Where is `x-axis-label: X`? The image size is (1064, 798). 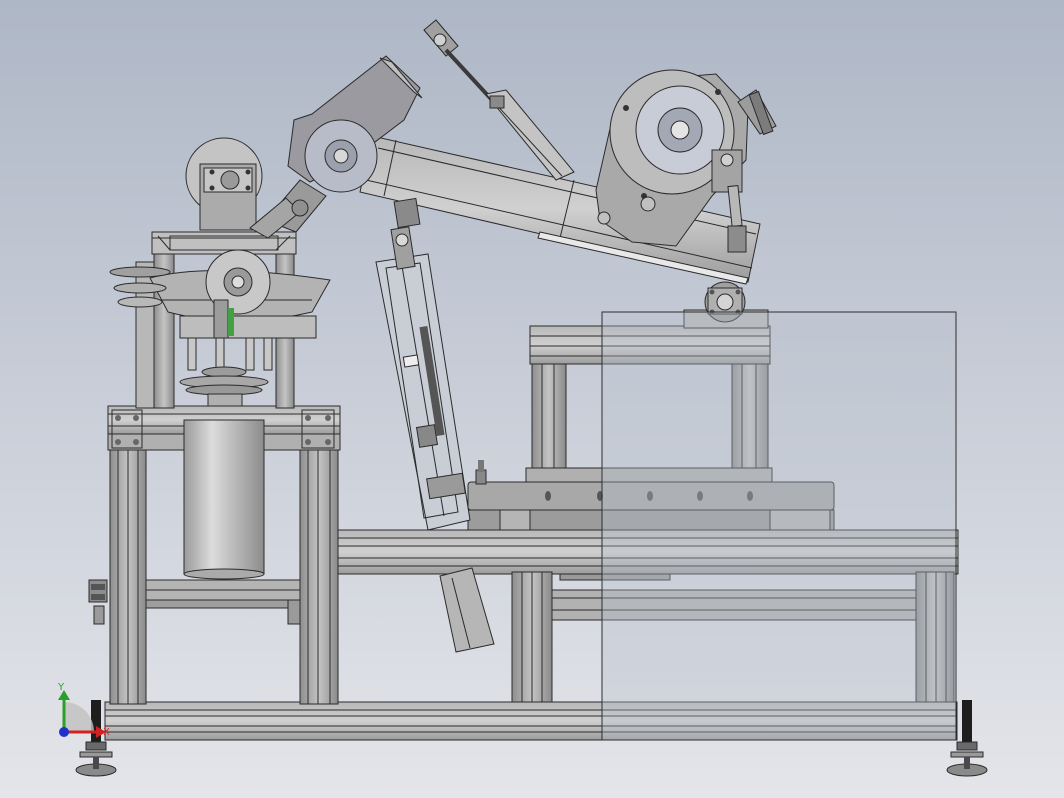 x-axis-label: X is located at coordinates (106, 732).